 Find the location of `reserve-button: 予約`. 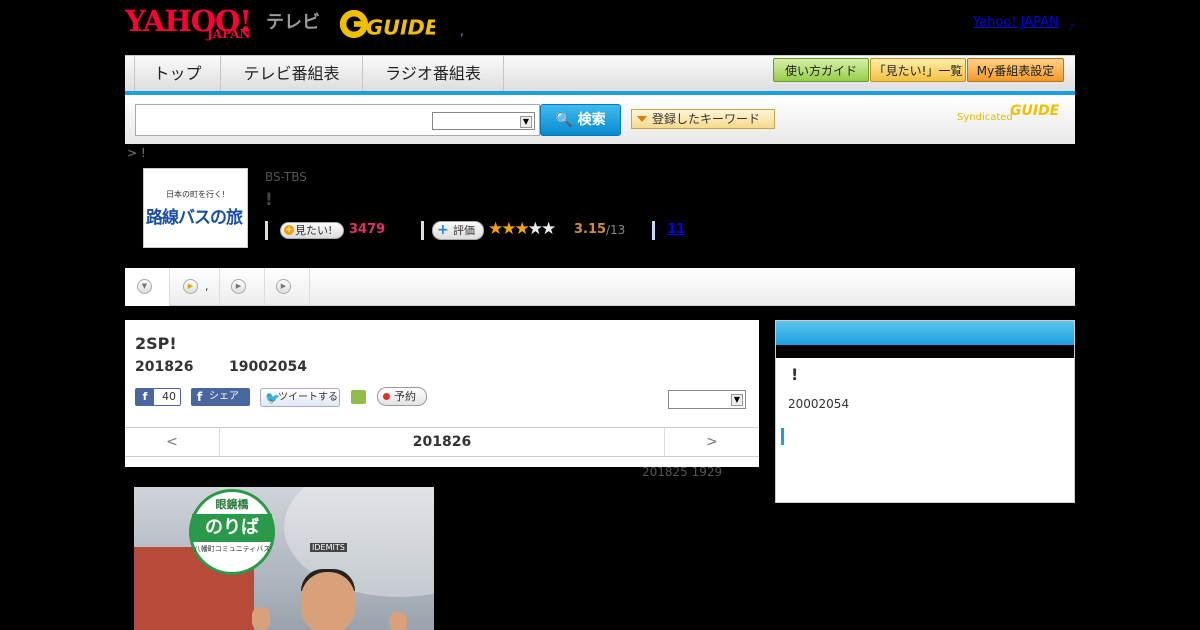

reserve-button: 予約 is located at coordinates (402, 396).